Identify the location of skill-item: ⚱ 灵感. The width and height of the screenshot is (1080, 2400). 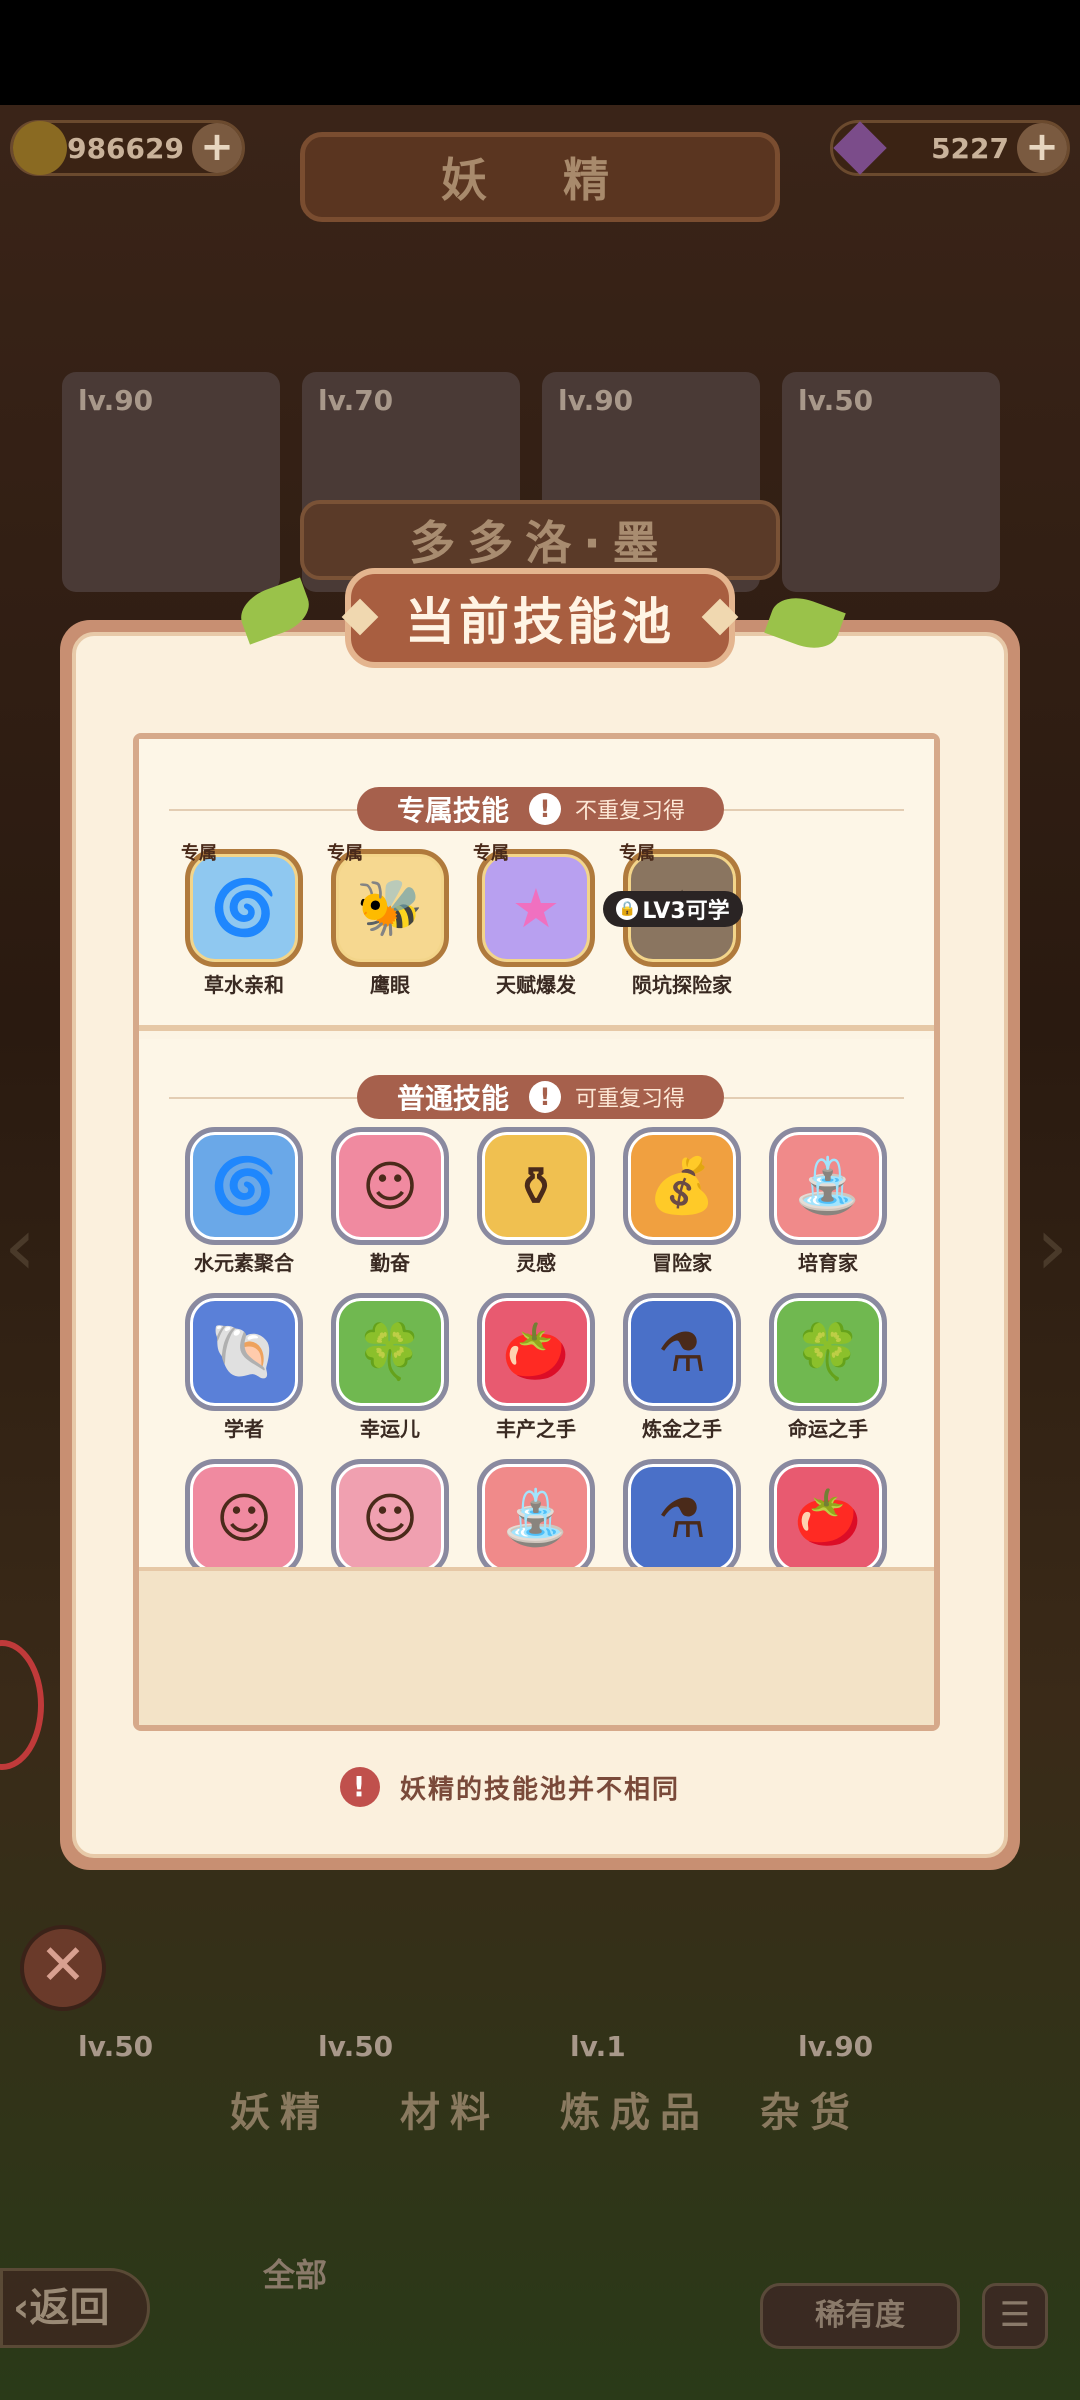
(536, 1201).